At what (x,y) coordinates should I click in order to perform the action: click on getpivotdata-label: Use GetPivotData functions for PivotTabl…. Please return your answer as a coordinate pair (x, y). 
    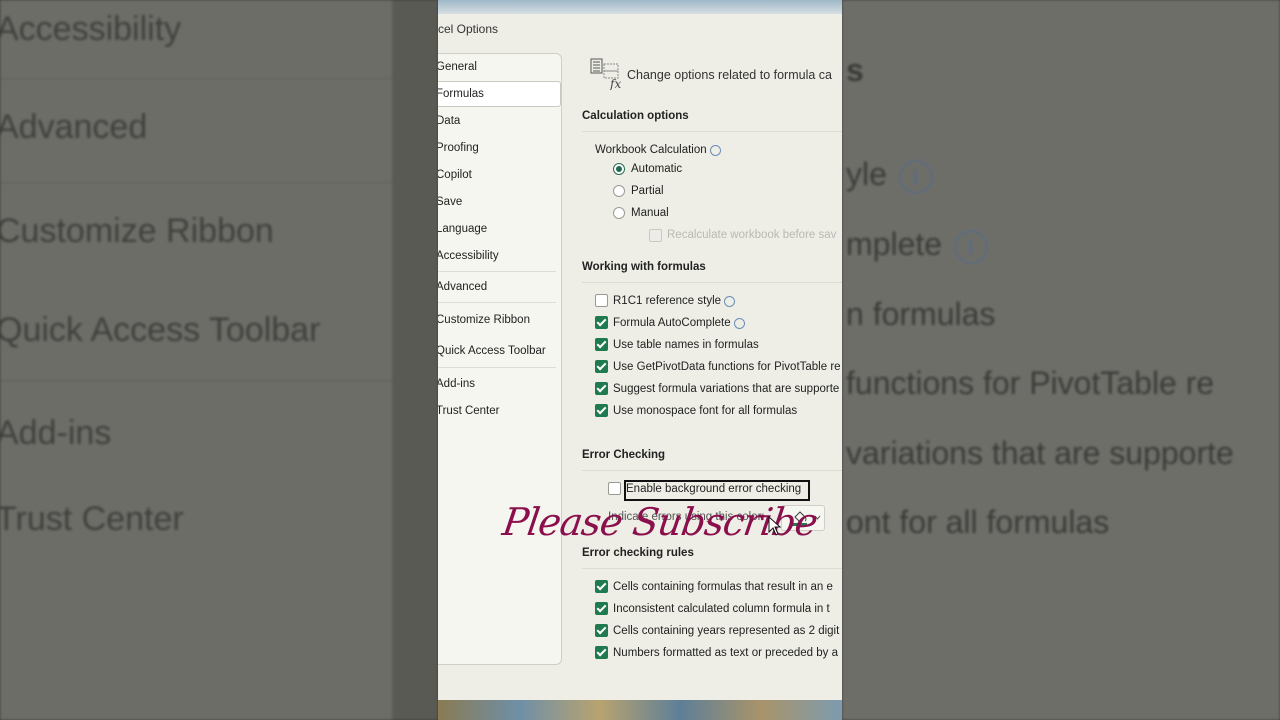
    Looking at the image, I should click on (727, 367).